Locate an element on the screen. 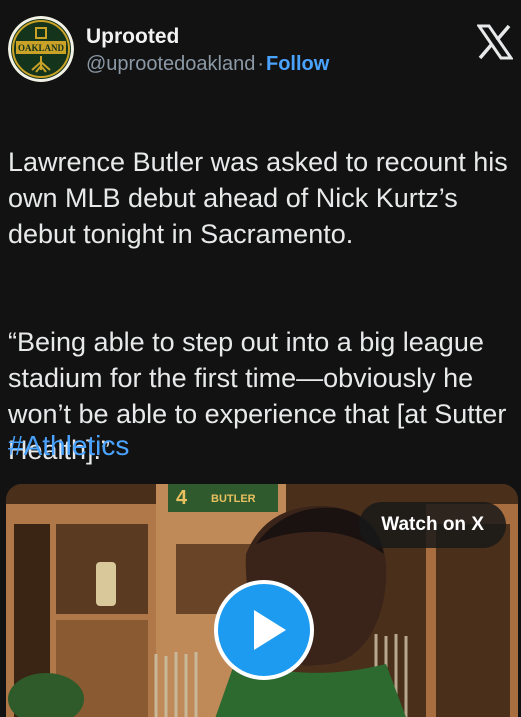  author-info: Uprooted @uprootedoakland · Follow is located at coordinates (207, 51).